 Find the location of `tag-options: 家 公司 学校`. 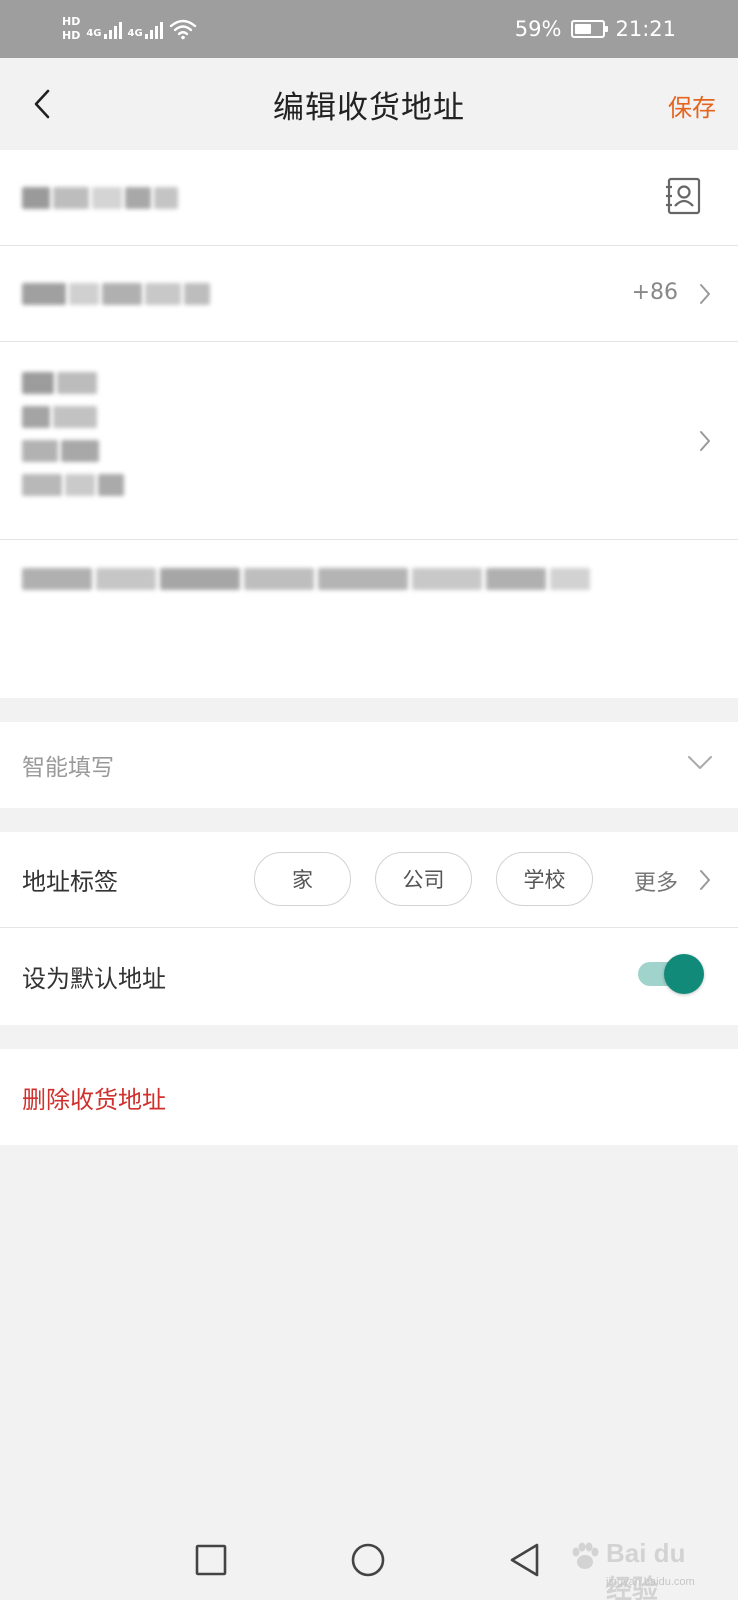

tag-options: 家 公司 学校 is located at coordinates (423, 879).